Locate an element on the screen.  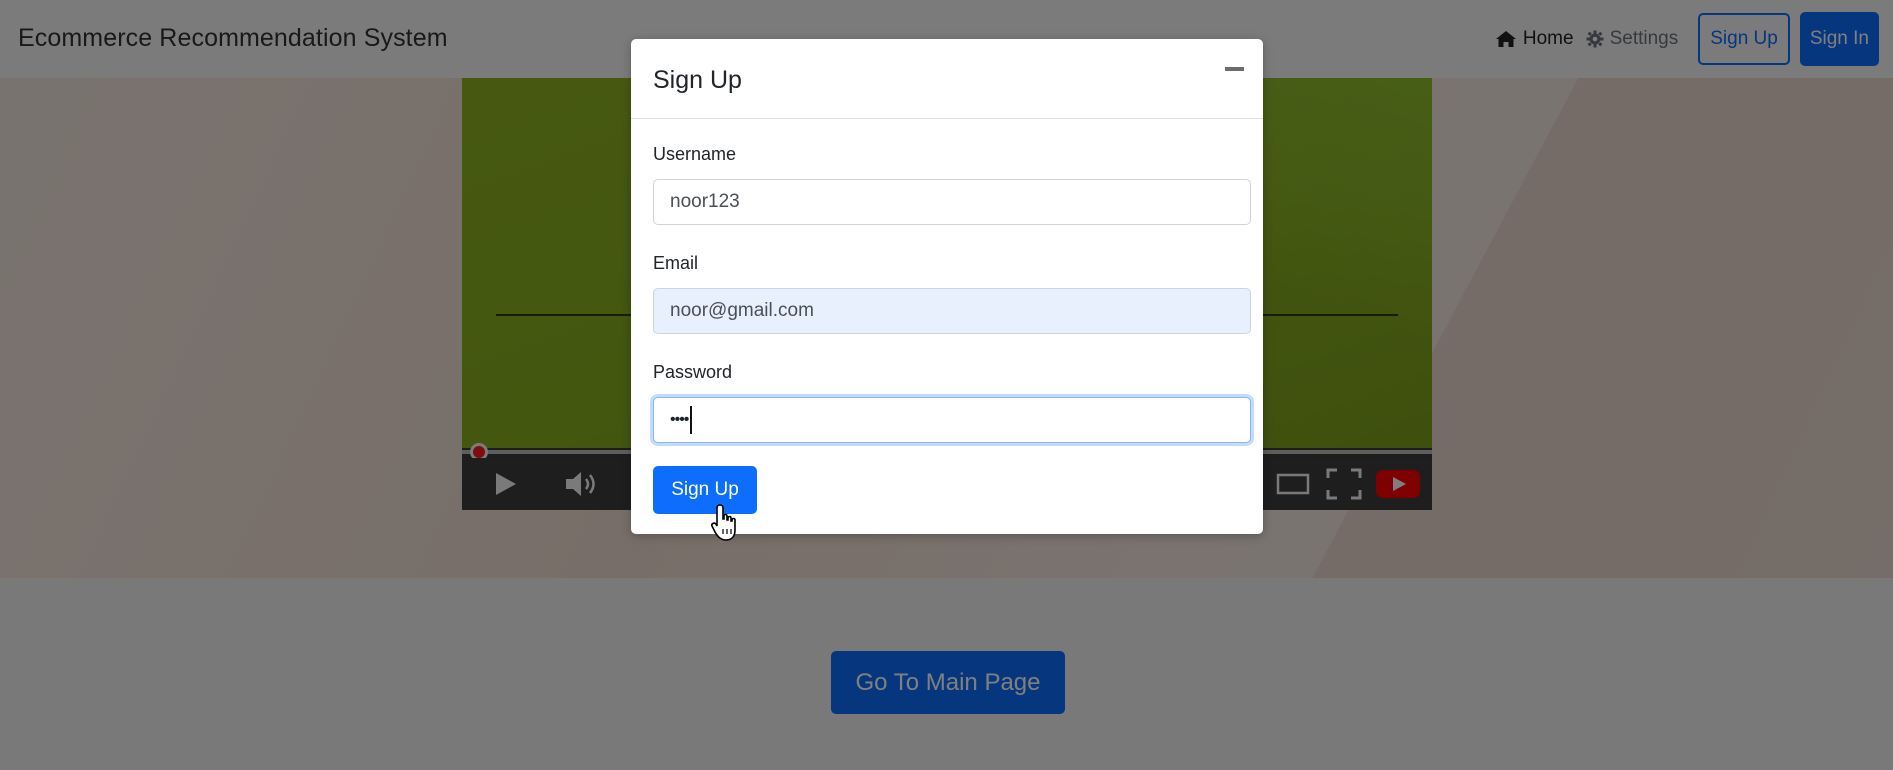
username-field: noor123 is located at coordinates (952, 202).